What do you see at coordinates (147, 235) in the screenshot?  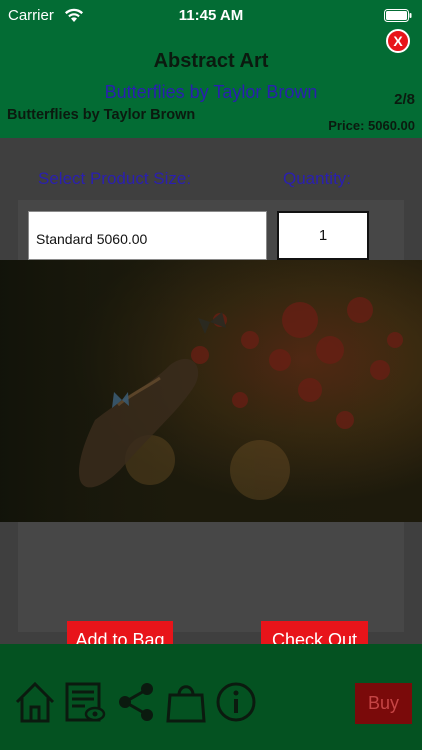 I see `size-select: Standard 5060.00` at bounding box center [147, 235].